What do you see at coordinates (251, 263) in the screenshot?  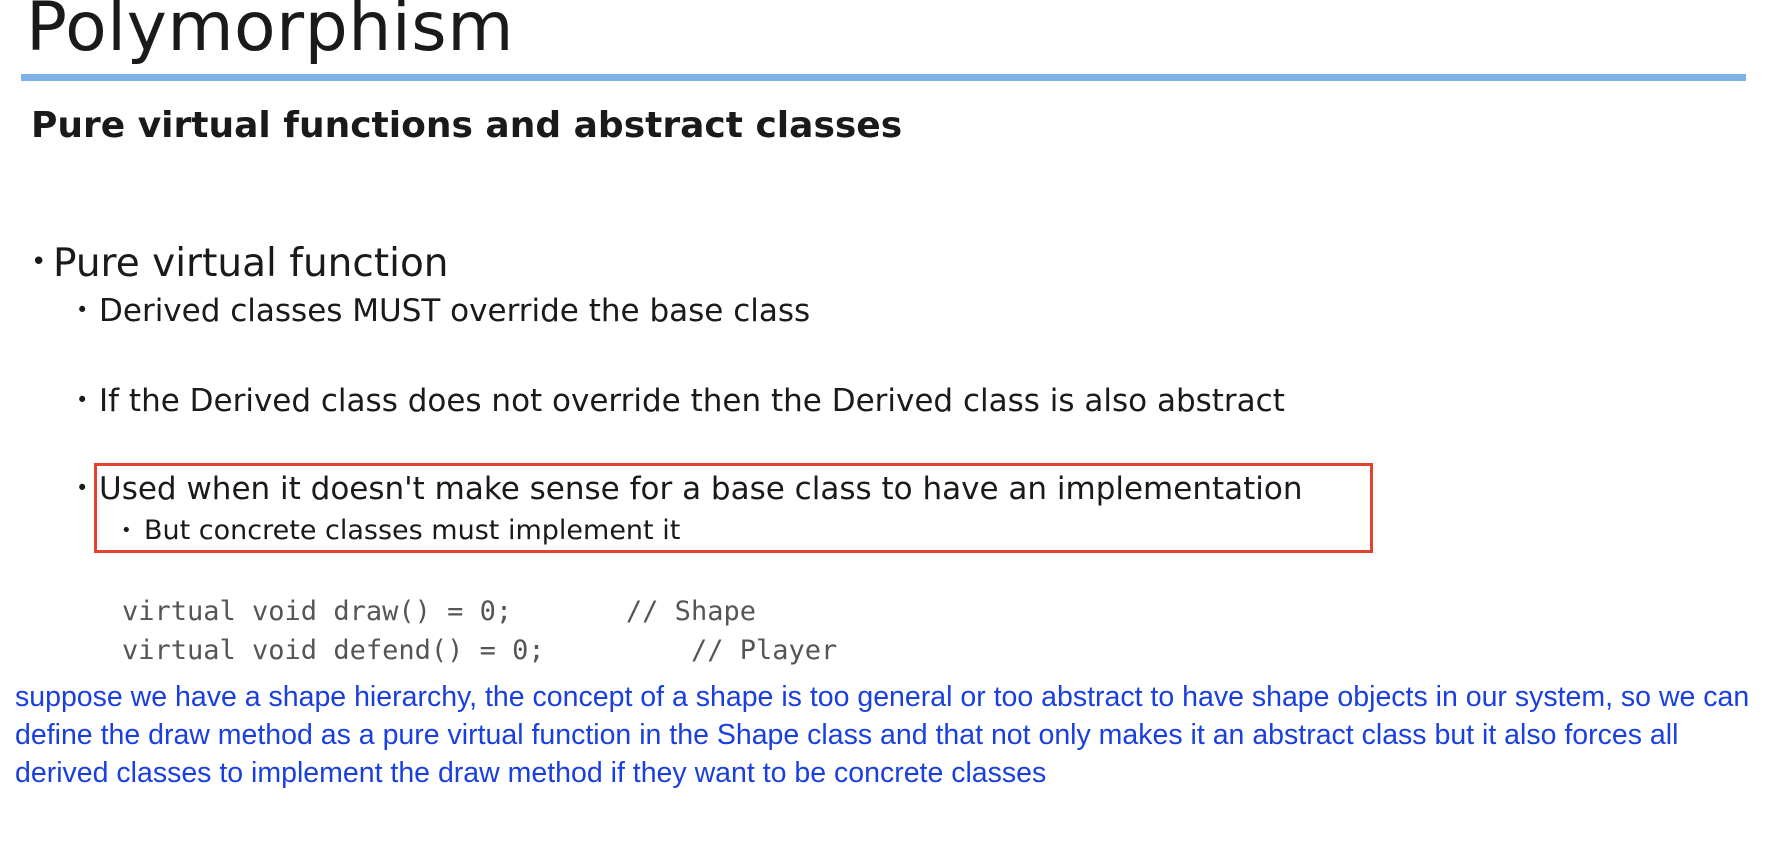 I see `bullet-text: Pure virtual function` at bounding box center [251, 263].